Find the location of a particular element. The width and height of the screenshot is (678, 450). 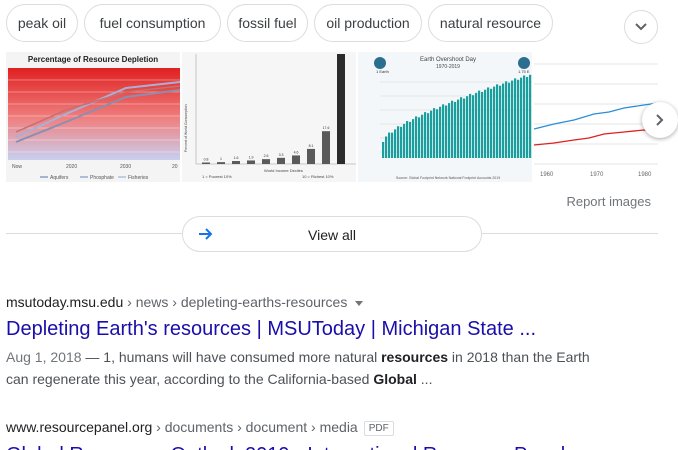

view-all-label: View all is located at coordinates (332, 235).